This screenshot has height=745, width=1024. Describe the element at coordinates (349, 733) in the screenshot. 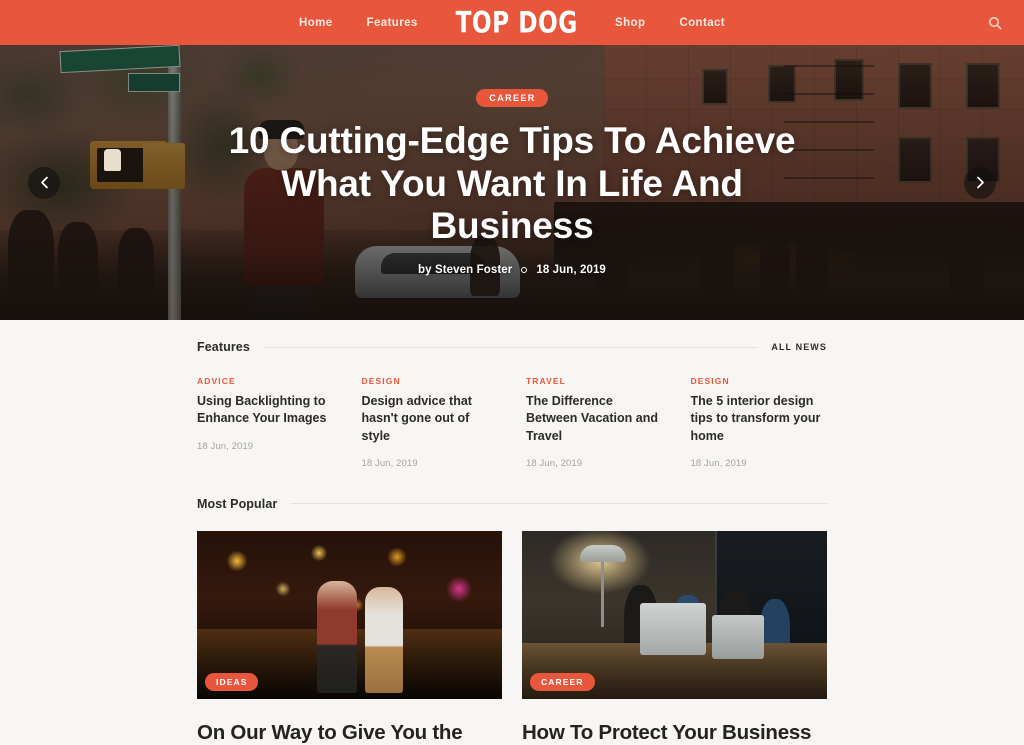

I see `card-title: On Our Way to Give You the Best Ideas` at that location.